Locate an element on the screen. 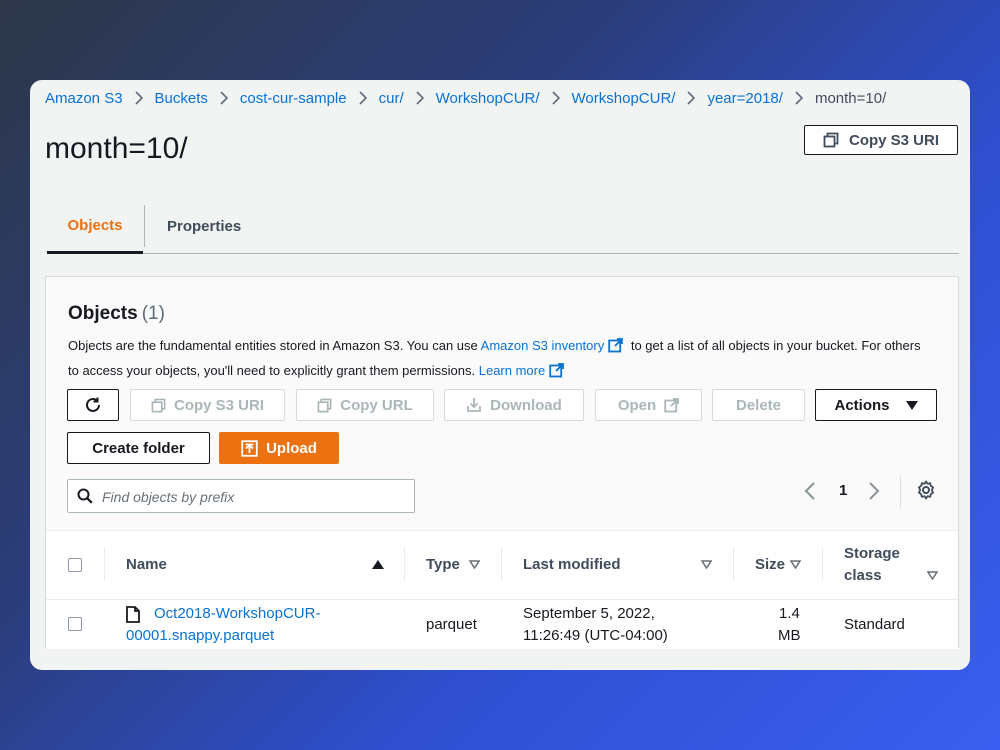  download-icon is located at coordinates (474, 405).